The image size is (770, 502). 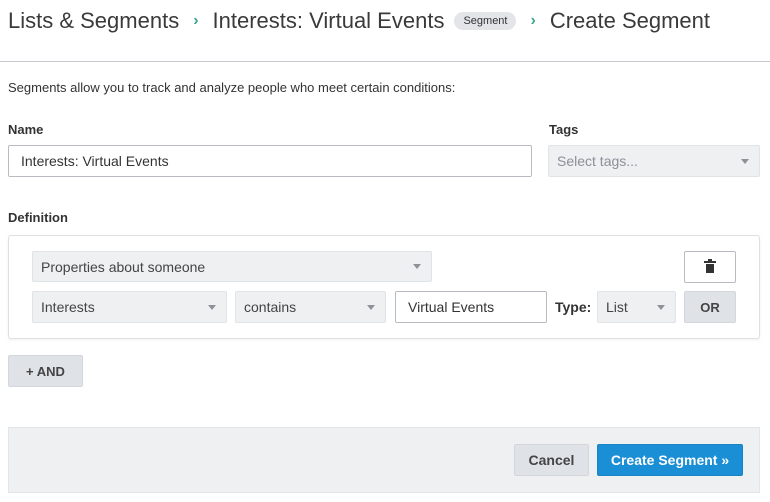 I want to click on operator-value: contains, so click(x=270, y=307).